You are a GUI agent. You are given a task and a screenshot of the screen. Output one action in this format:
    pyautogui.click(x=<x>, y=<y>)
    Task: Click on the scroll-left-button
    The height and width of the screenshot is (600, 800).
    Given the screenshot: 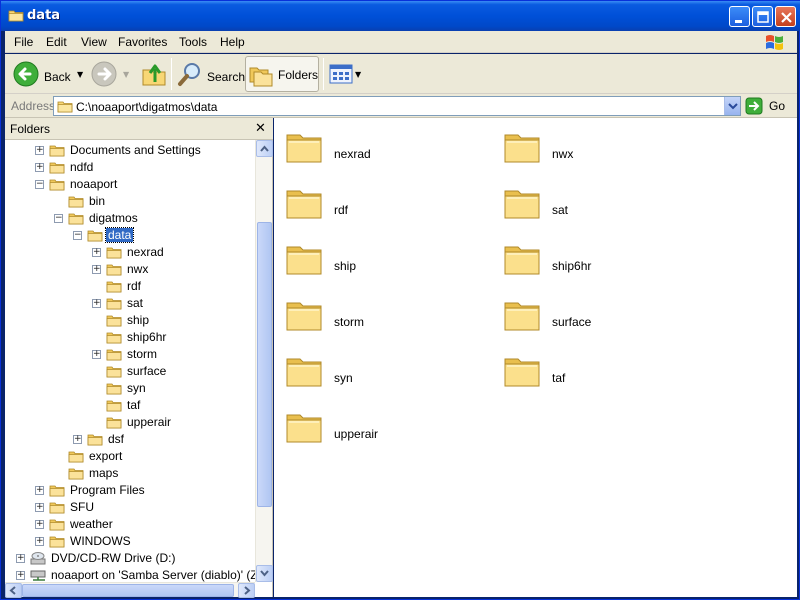 What is the action you would take?
    pyautogui.click(x=13, y=590)
    